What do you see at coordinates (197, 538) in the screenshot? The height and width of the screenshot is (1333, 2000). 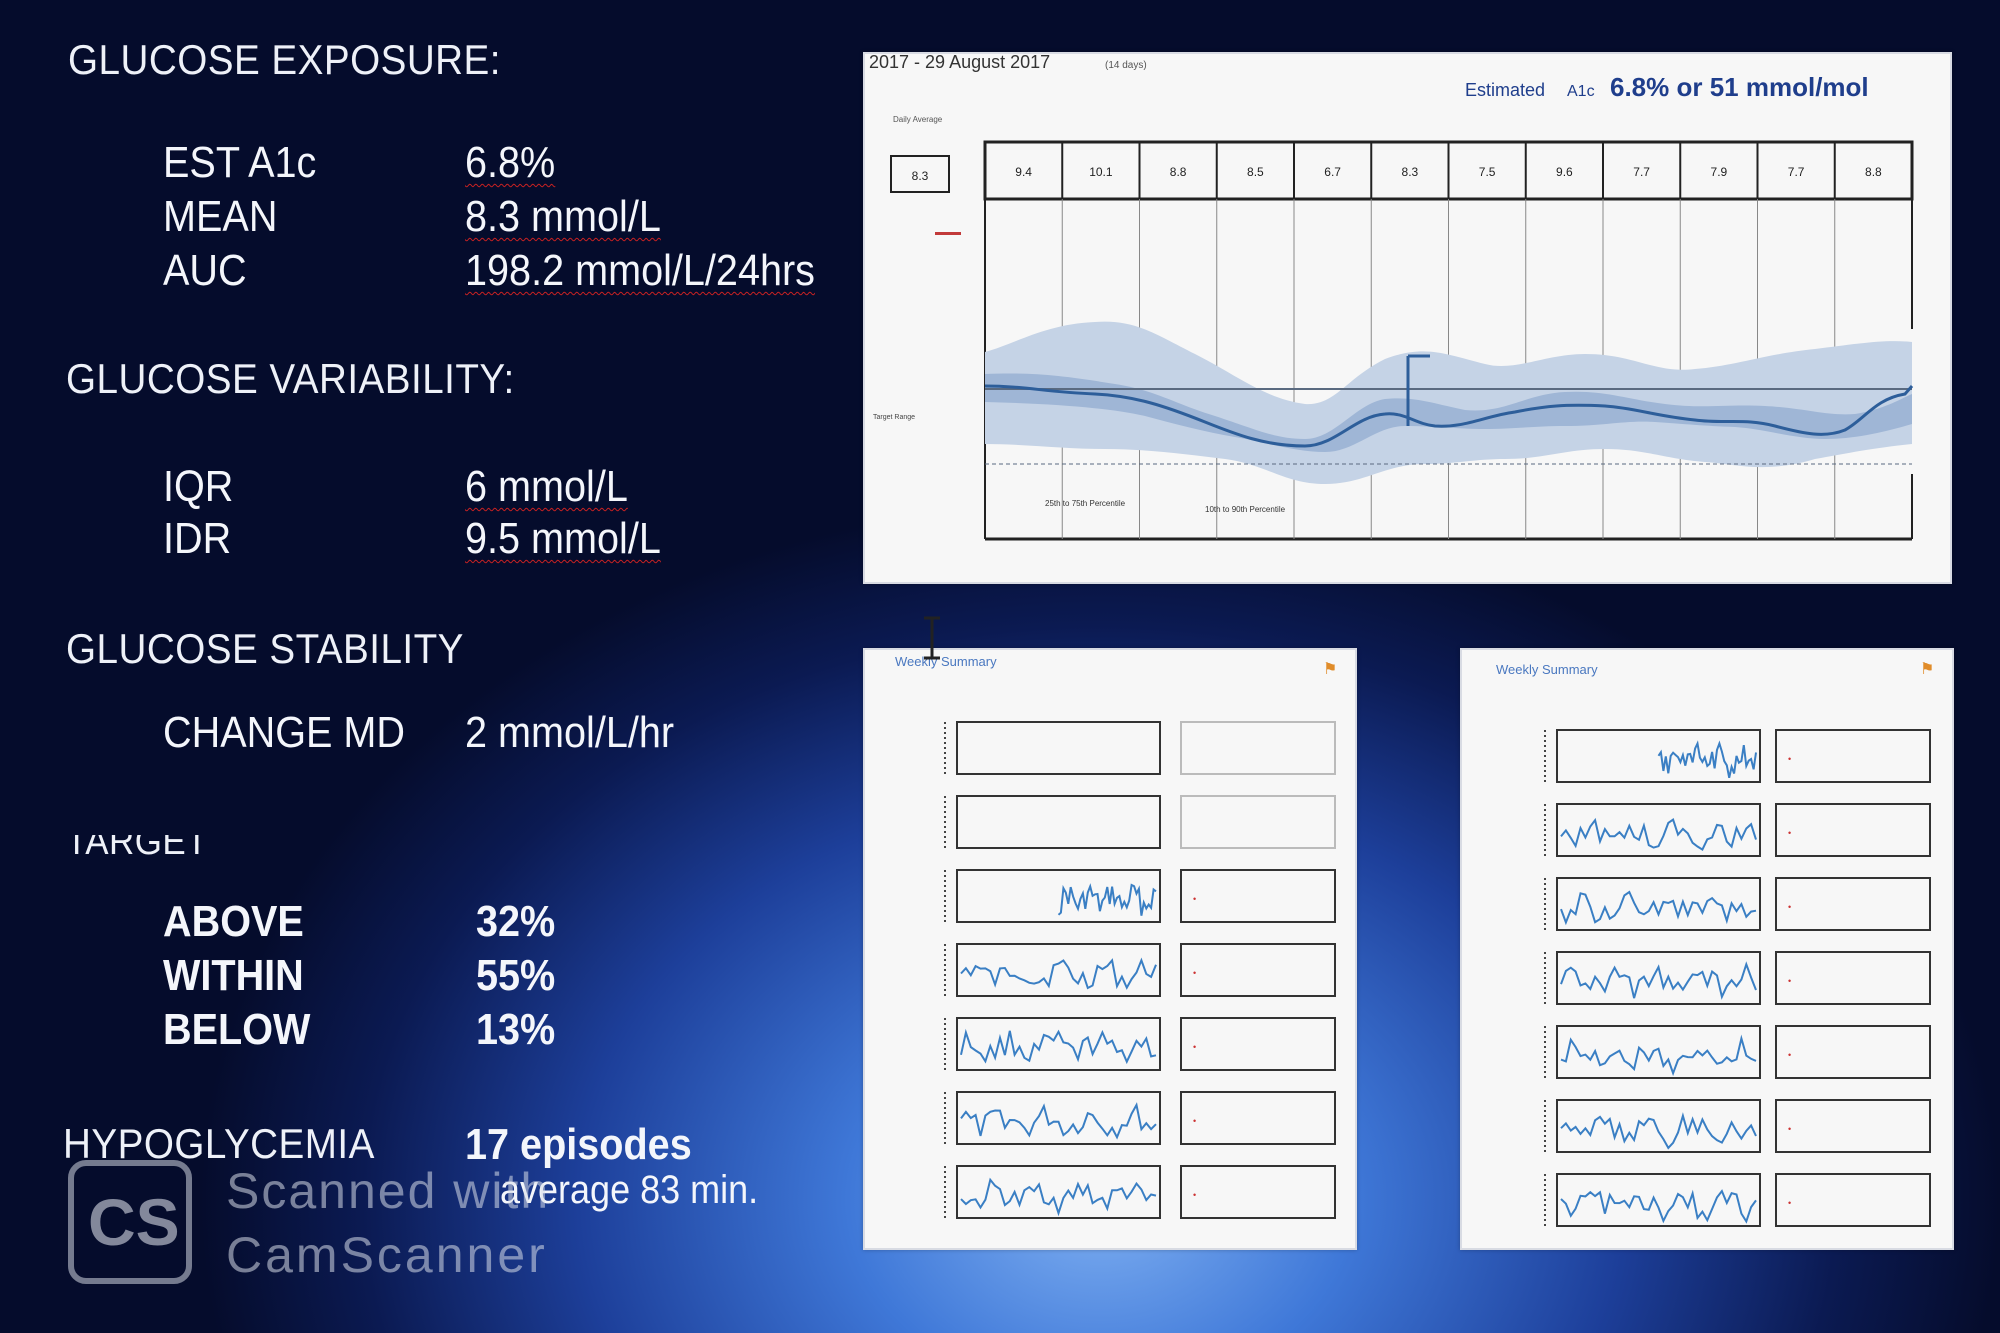 I see `idr-label: IDR` at bounding box center [197, 538].